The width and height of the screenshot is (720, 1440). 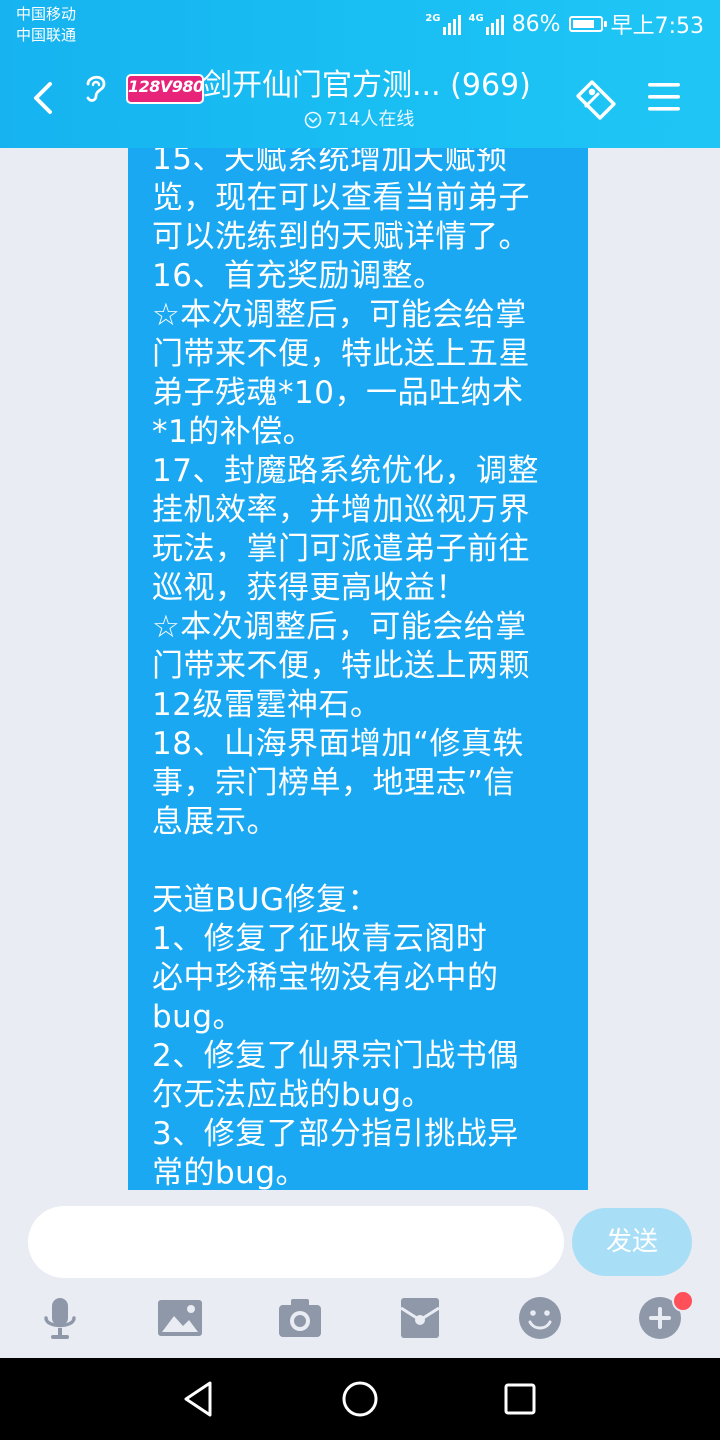 What do you see at coordinates (420, 1318) in the screenshot?
I see `red-packet-icon` at bounding box center [420, 1318].